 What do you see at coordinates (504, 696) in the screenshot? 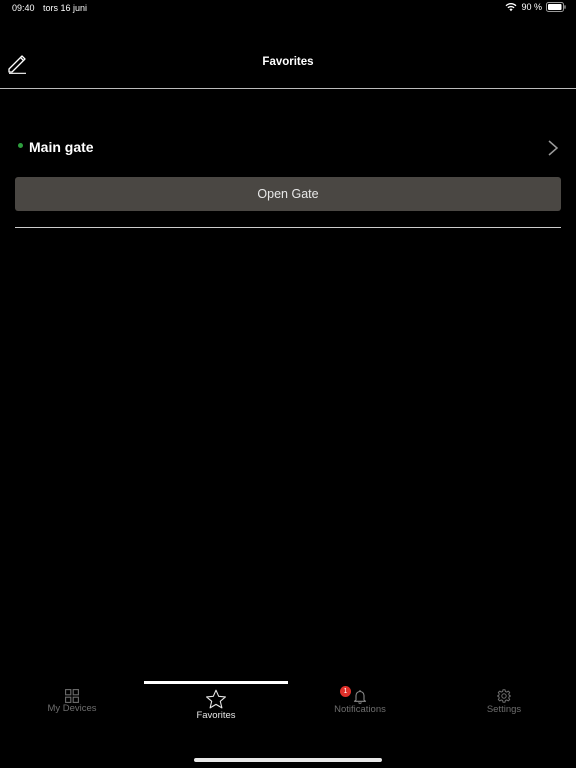
I see `gear-icon` at bounding box center [504, 696].